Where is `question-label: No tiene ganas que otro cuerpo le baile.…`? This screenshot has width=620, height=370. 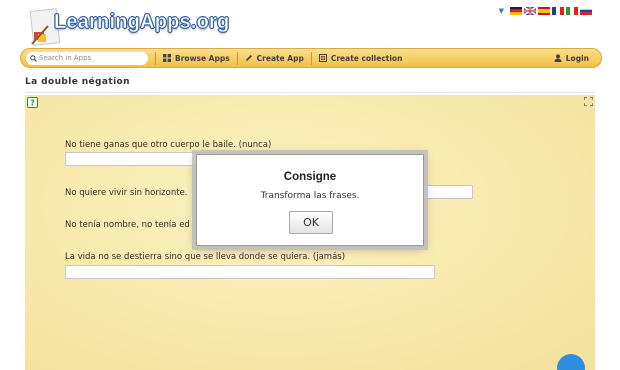
question-label: No tiene ganas que otro cuerpo le baile.… is located at coordinates (168, 145).